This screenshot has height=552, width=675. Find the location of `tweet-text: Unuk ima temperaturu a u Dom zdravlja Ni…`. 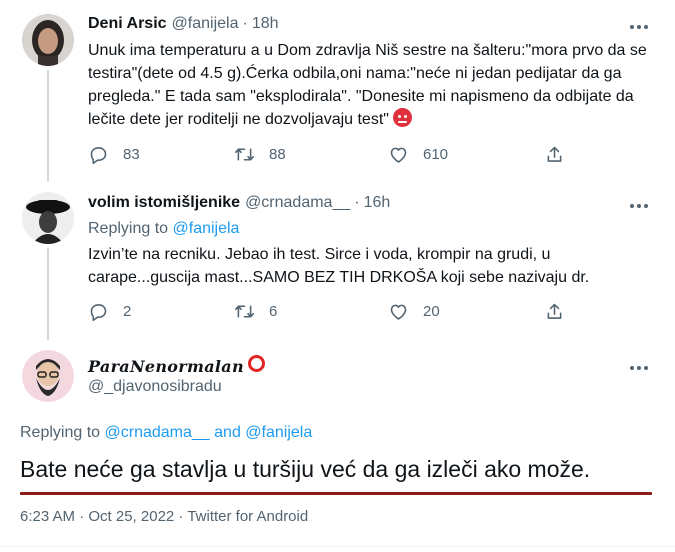

tweet-text: Unuk ima temperaturu a u Dom zdravlja Ni… is located at coordinates (368, 85).